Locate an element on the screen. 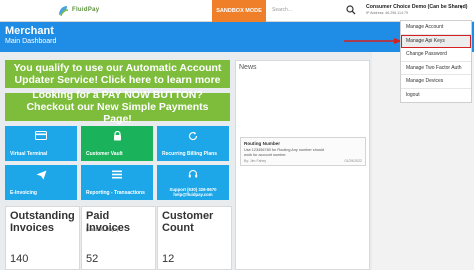 The height and width of the screenshot is (270, 474). credit-card-icon is located at coordinates (41, 135).